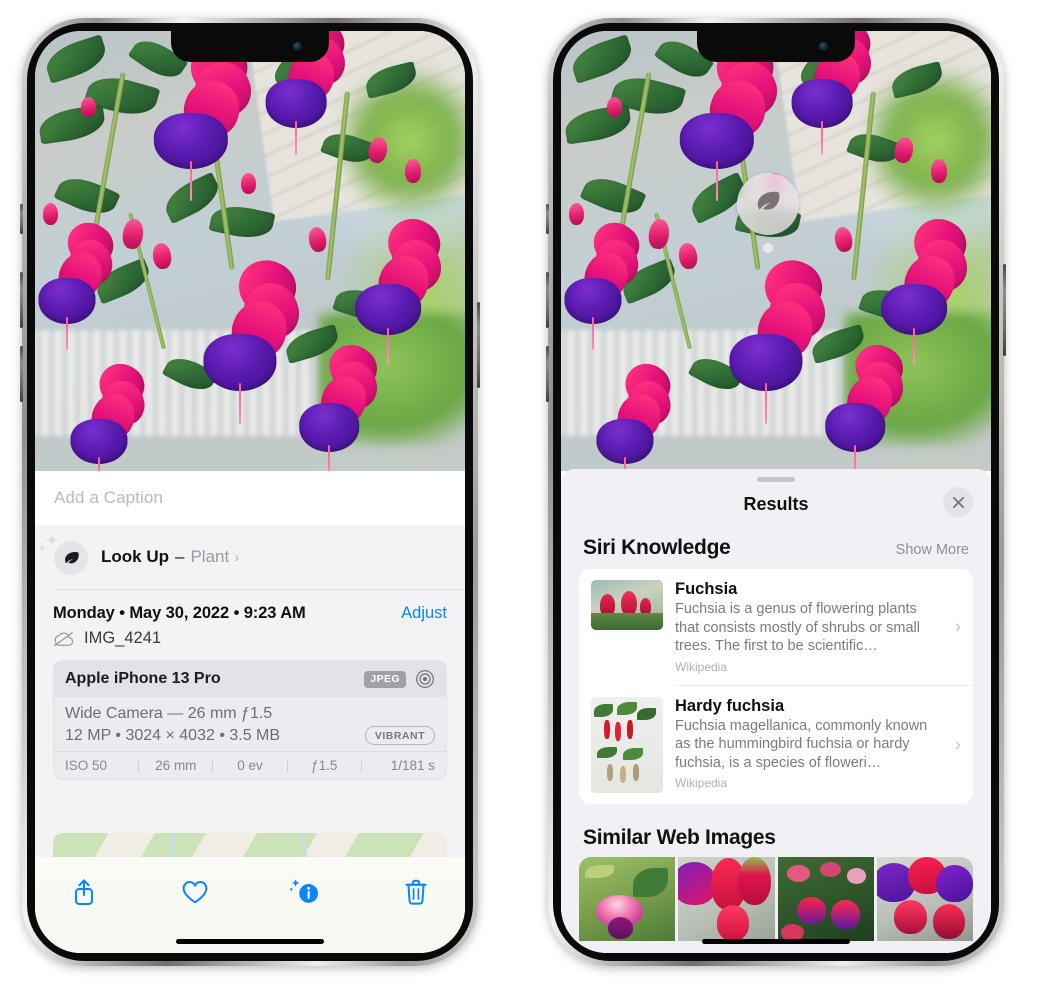 Image resolution: width=1055 pixels, height=985 pixels. What do you see at coordinates (324, 765) in the screenshot?
I see `exif-aperture: ƒ1.5` at bounding box center [324, 765].